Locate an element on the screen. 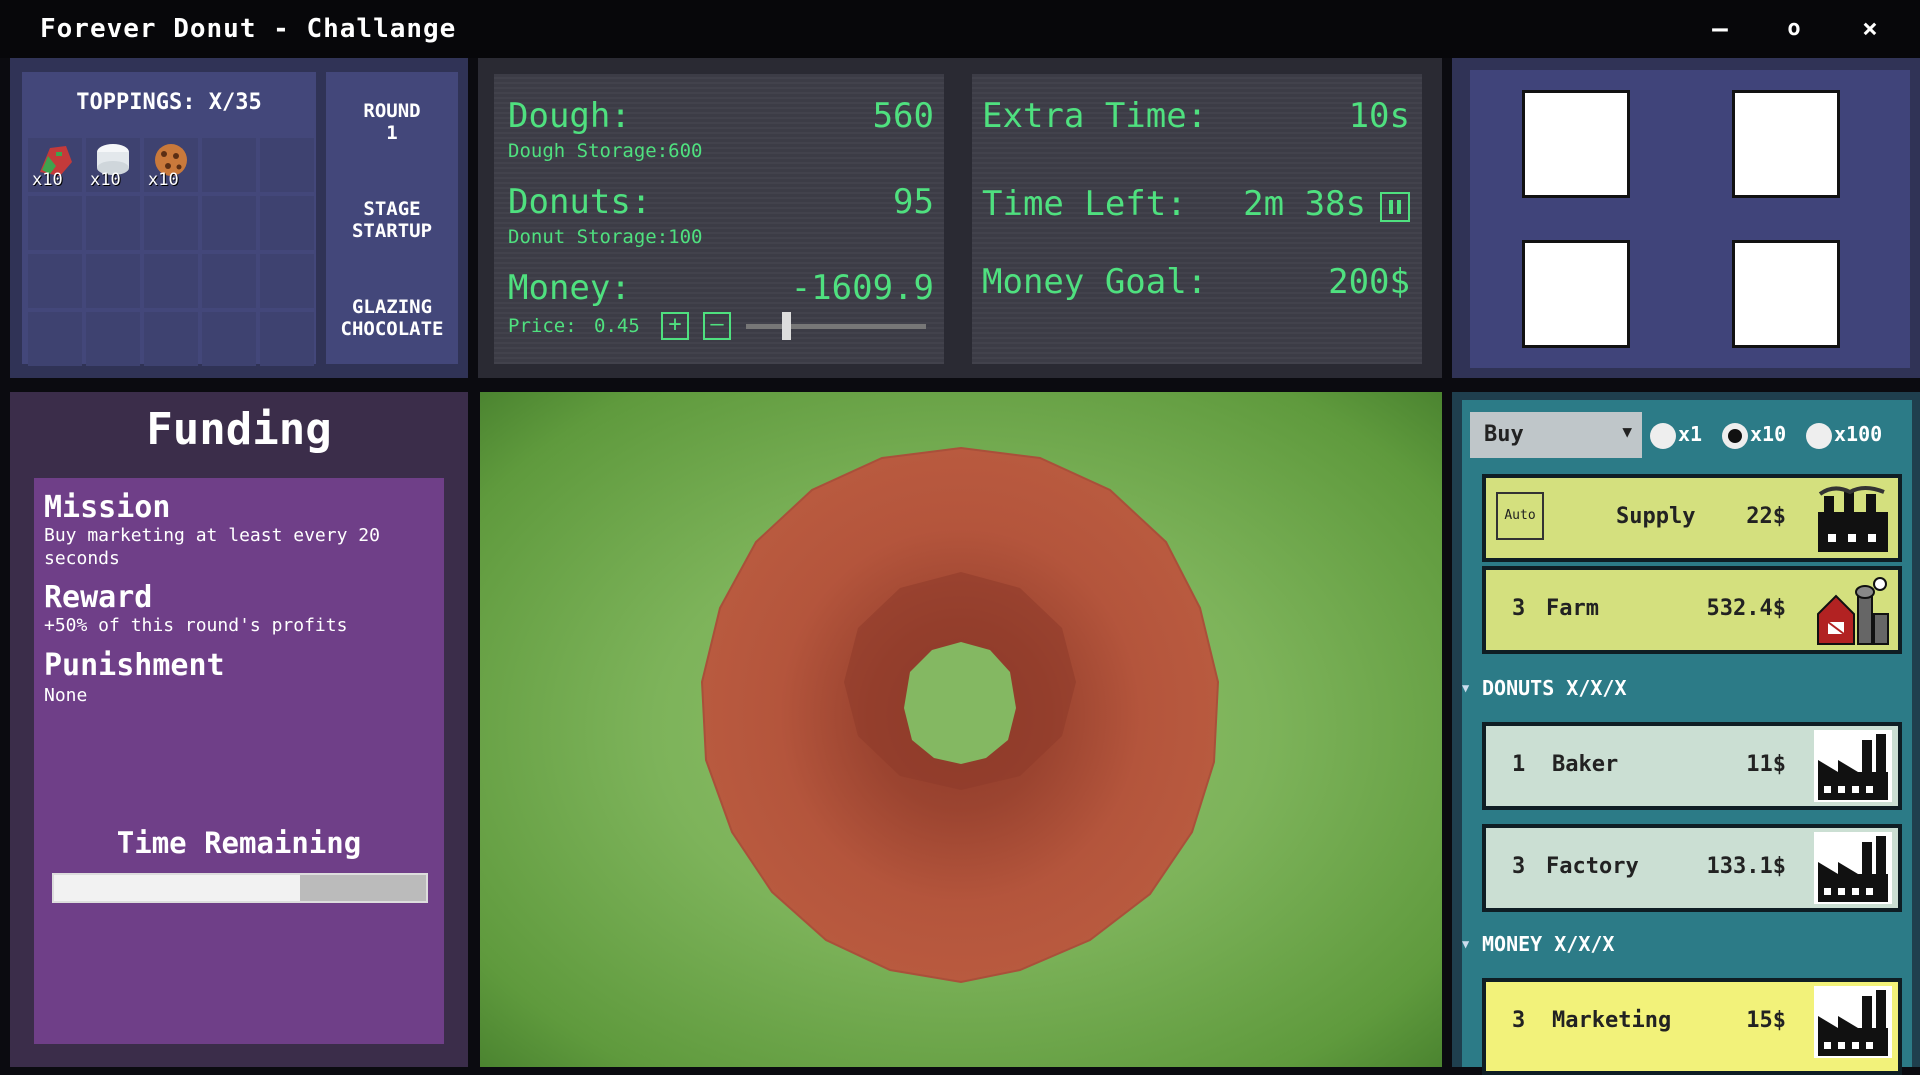 This screenshot has width=1920, height=1075. group-header-donuts: ▼ DONUTS X/X/X is located at coordinates (1680, 688).